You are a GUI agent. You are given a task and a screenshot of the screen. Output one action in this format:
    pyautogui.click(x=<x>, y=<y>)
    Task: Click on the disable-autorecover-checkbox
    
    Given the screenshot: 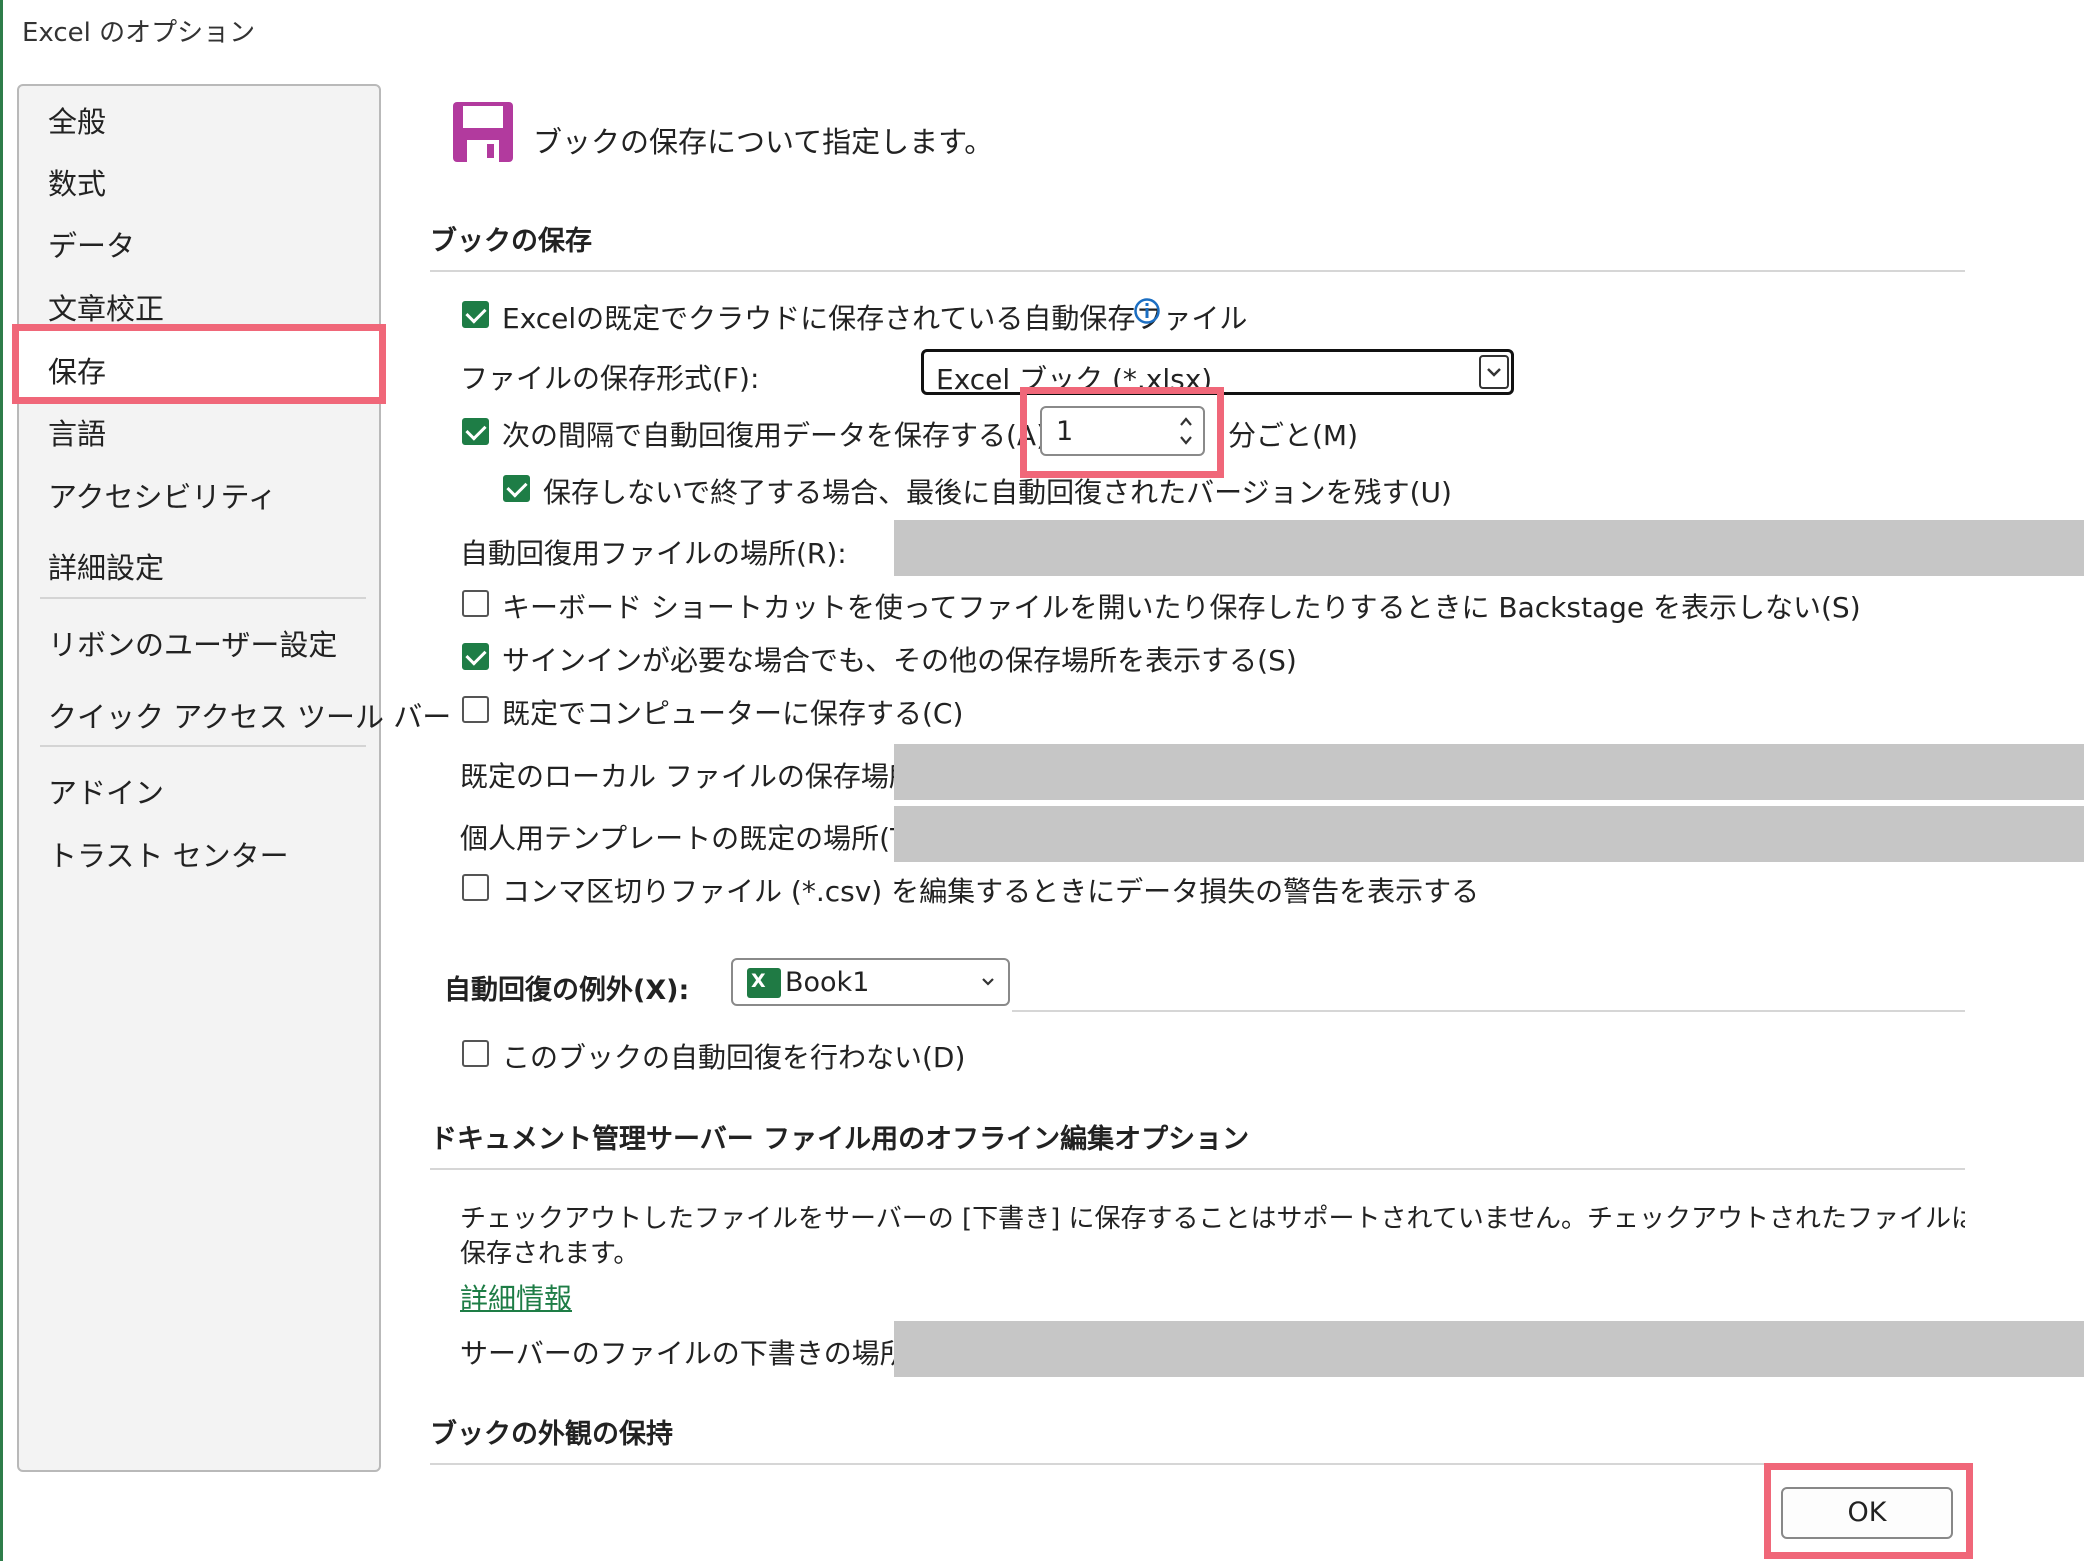 What is the action you would take?
    pyautogui.click(x=475, y=1053)
    